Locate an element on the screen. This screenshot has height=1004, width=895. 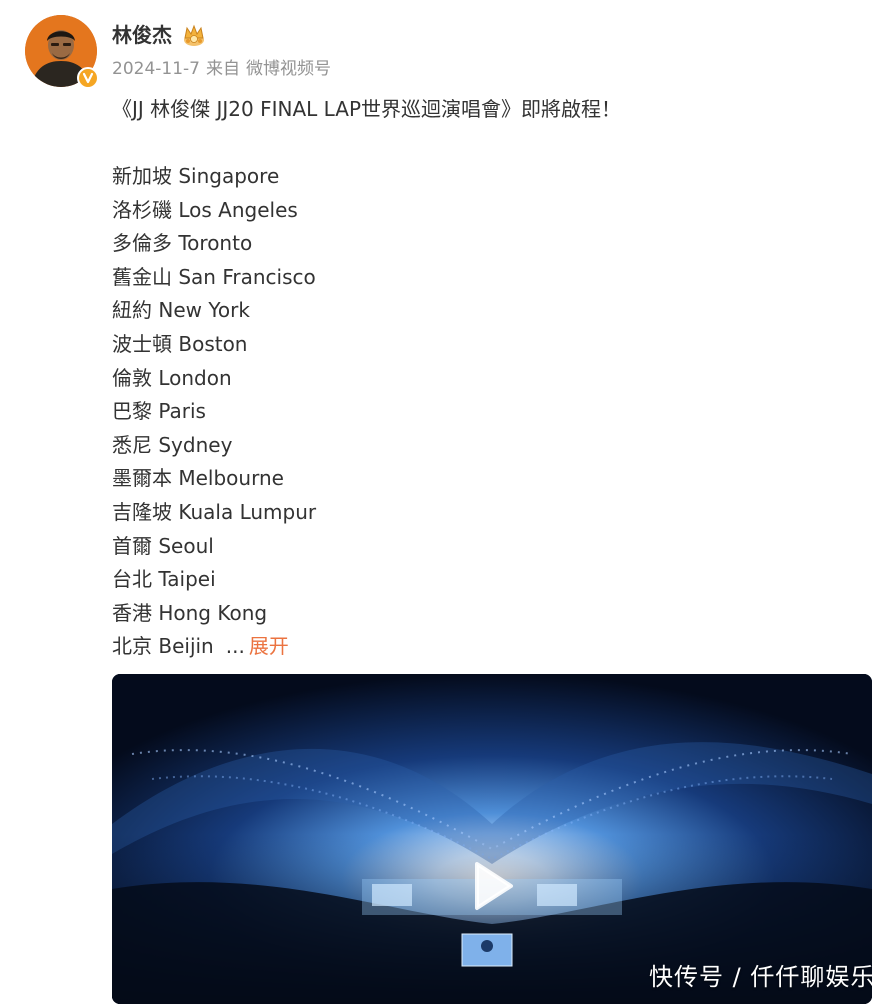
play-icon is located at coordinates (492, 886).